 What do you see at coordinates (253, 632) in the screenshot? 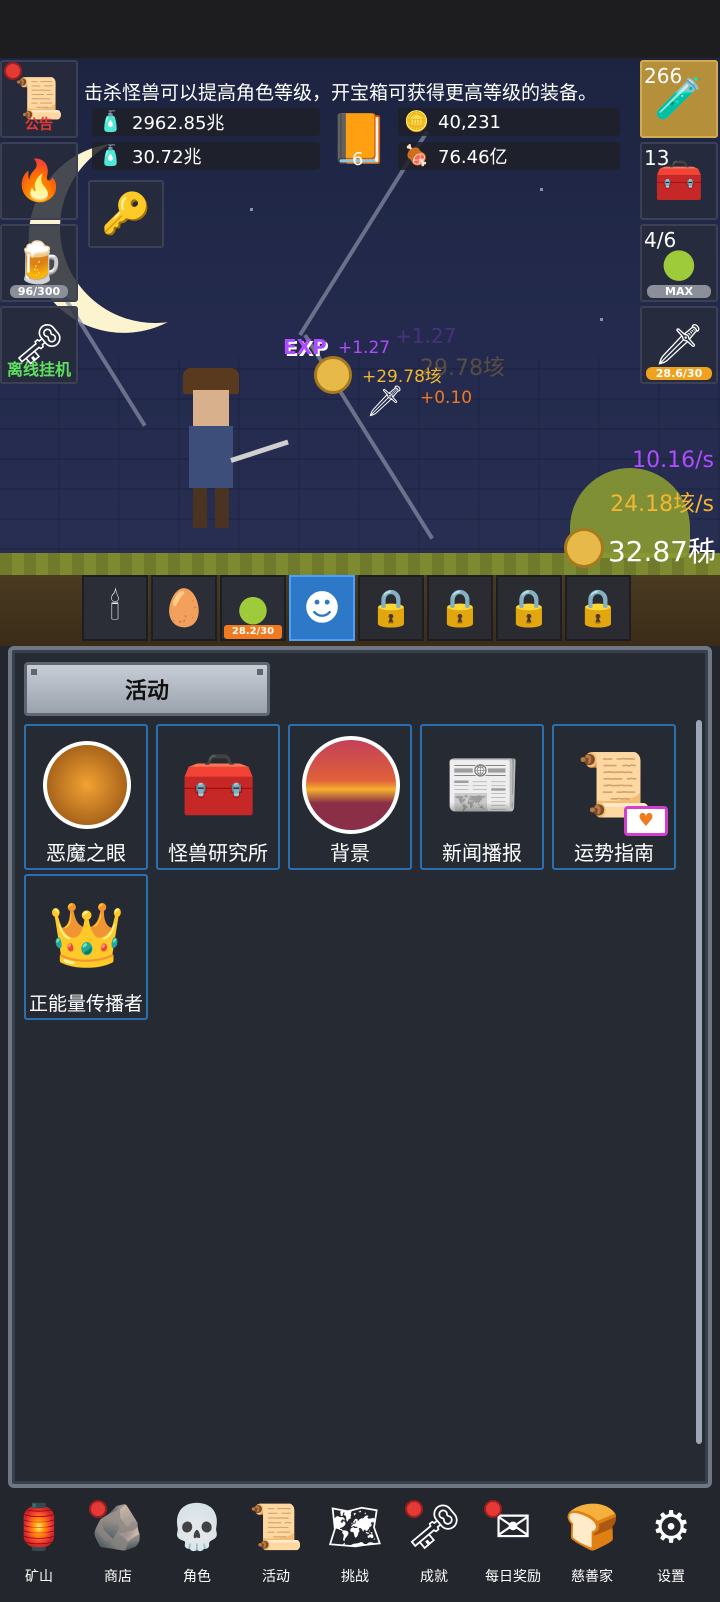
I see `slime-progress: 28.2/30` at bounding box center [253, 632].